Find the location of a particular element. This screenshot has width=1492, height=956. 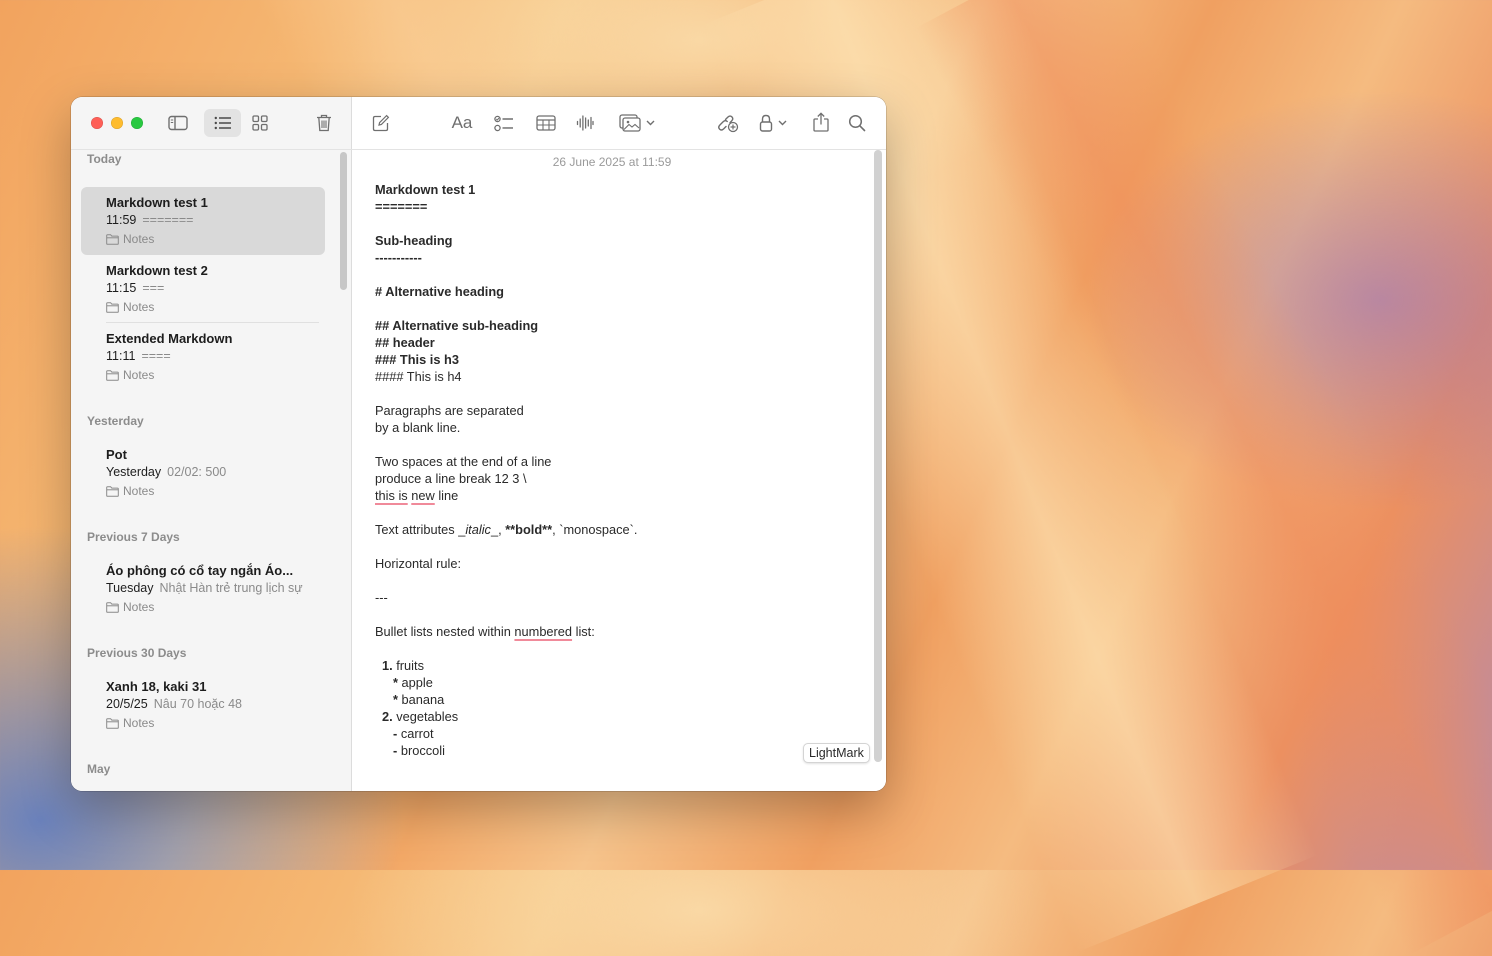

table-button is located at coordinates (546, 123).